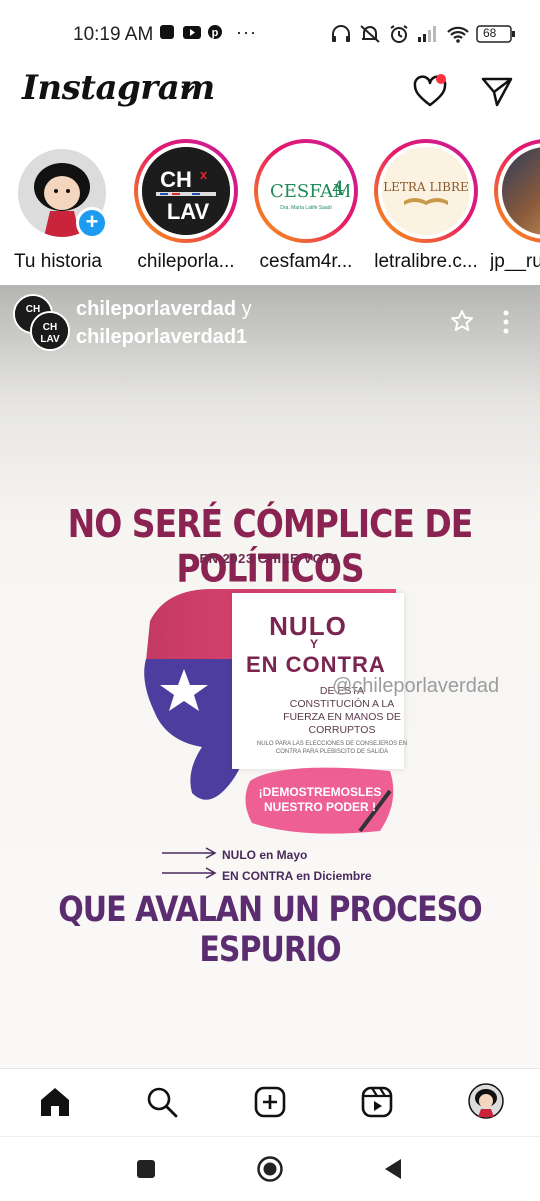 This screenshot has width=540, height=1201. I want to click on favorite-star-icon, so click(462, 323).